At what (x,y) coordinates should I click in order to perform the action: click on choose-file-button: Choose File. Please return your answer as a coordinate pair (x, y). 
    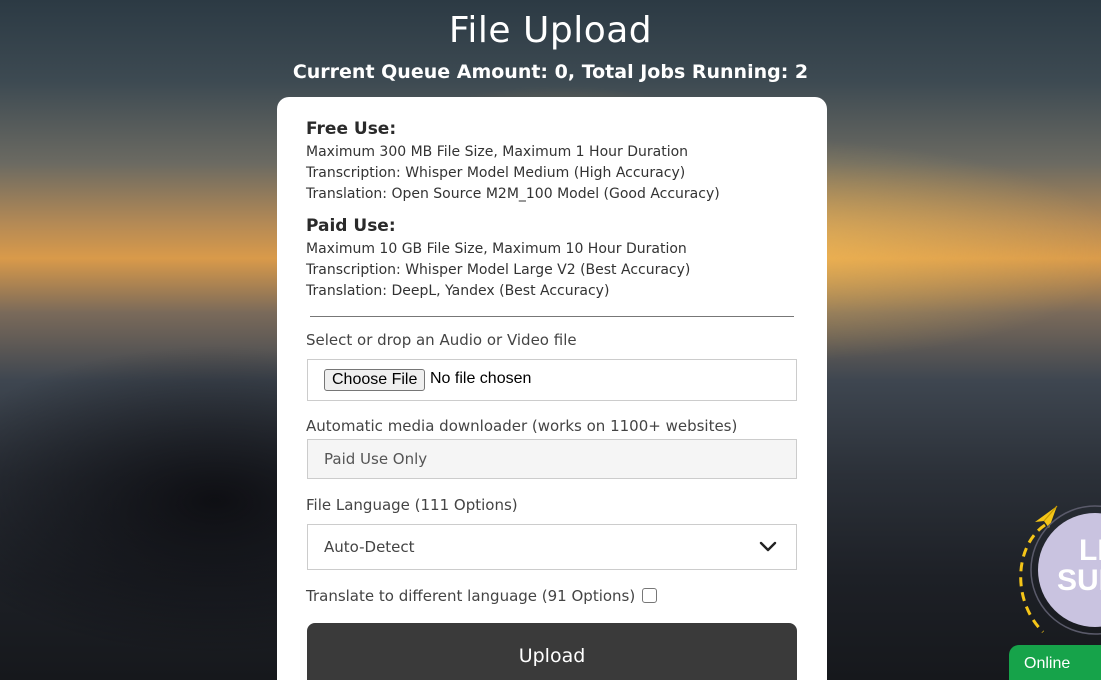
    Looking at the image, I should click on (375, 380).